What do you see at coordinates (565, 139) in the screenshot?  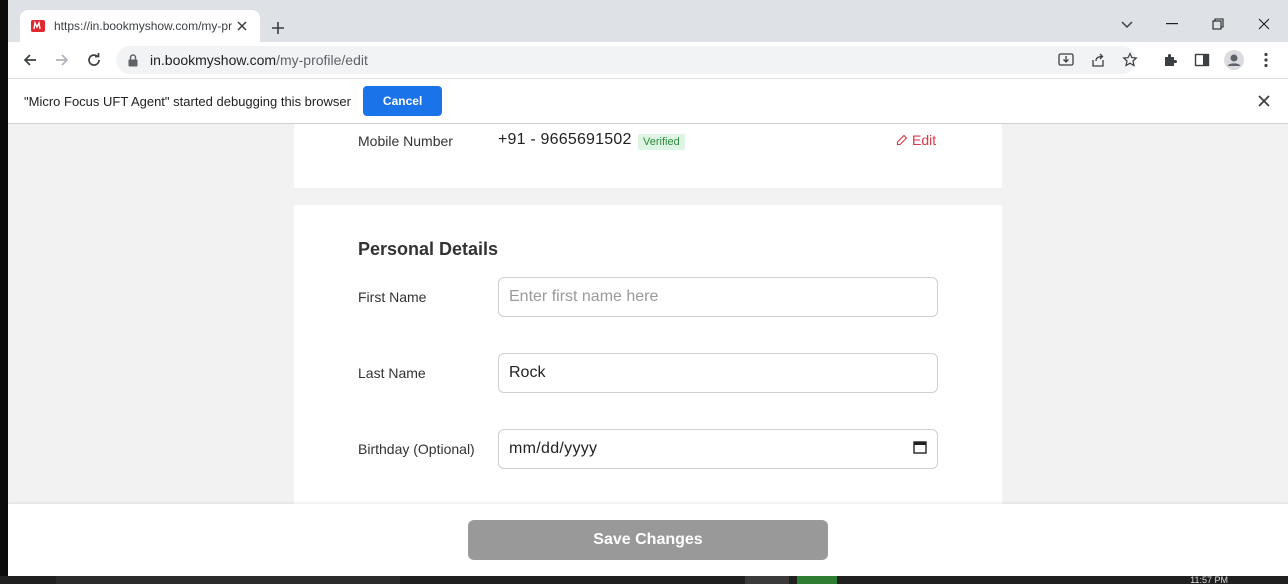 I see `mobile-number-value: +91 - 9665691502` at bounding box center [565, 139].